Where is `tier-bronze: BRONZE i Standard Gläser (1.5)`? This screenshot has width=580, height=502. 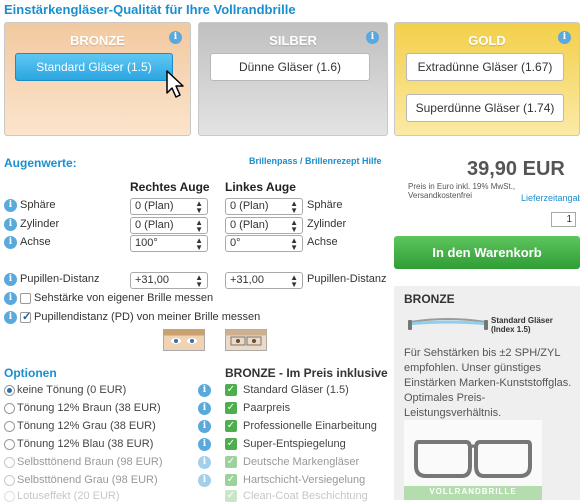 tier-bronze: BRONZE i Standard Gläser (1.5) is located at coordinates (97, 79).